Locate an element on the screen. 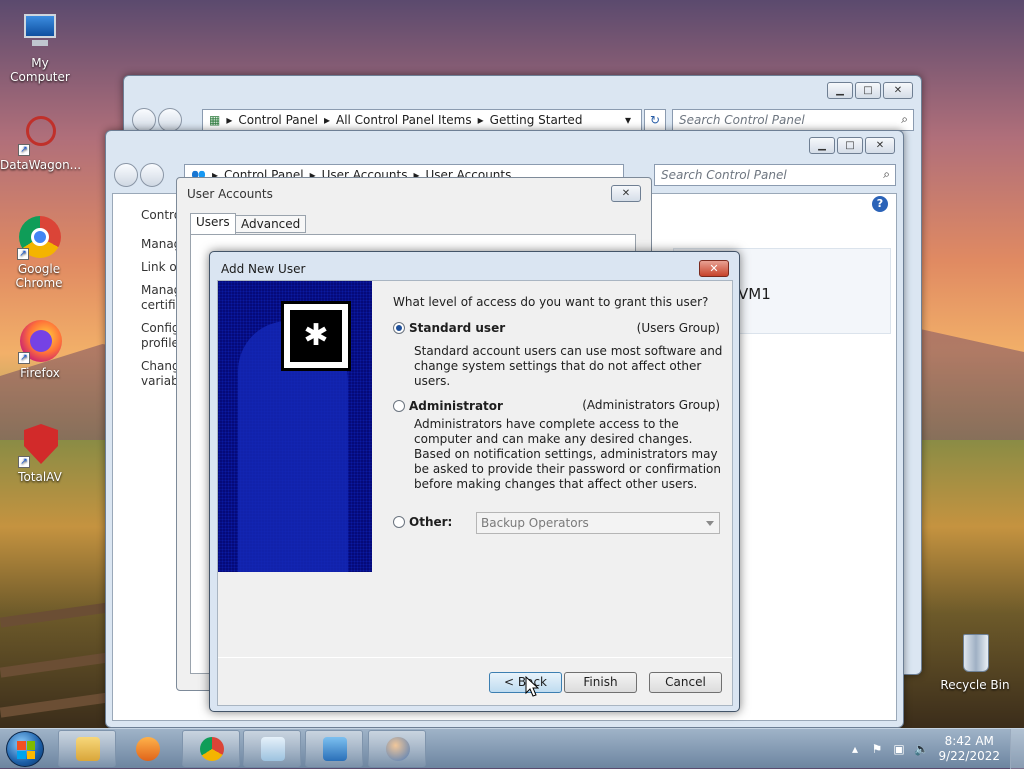 Image resolution: width=1024 pixels, height=769 pixels. nav-buttons is located at coordinates (158, 120).